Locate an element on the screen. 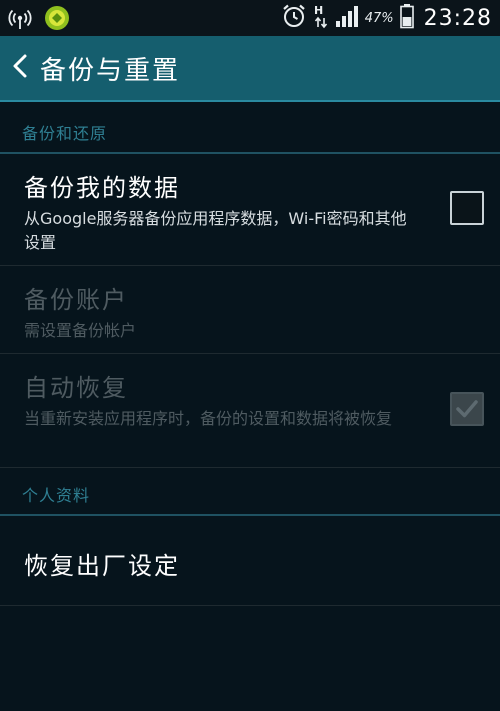 This screenshot has height=711, width=500. signal-icon is located at coordinates (347, 18).